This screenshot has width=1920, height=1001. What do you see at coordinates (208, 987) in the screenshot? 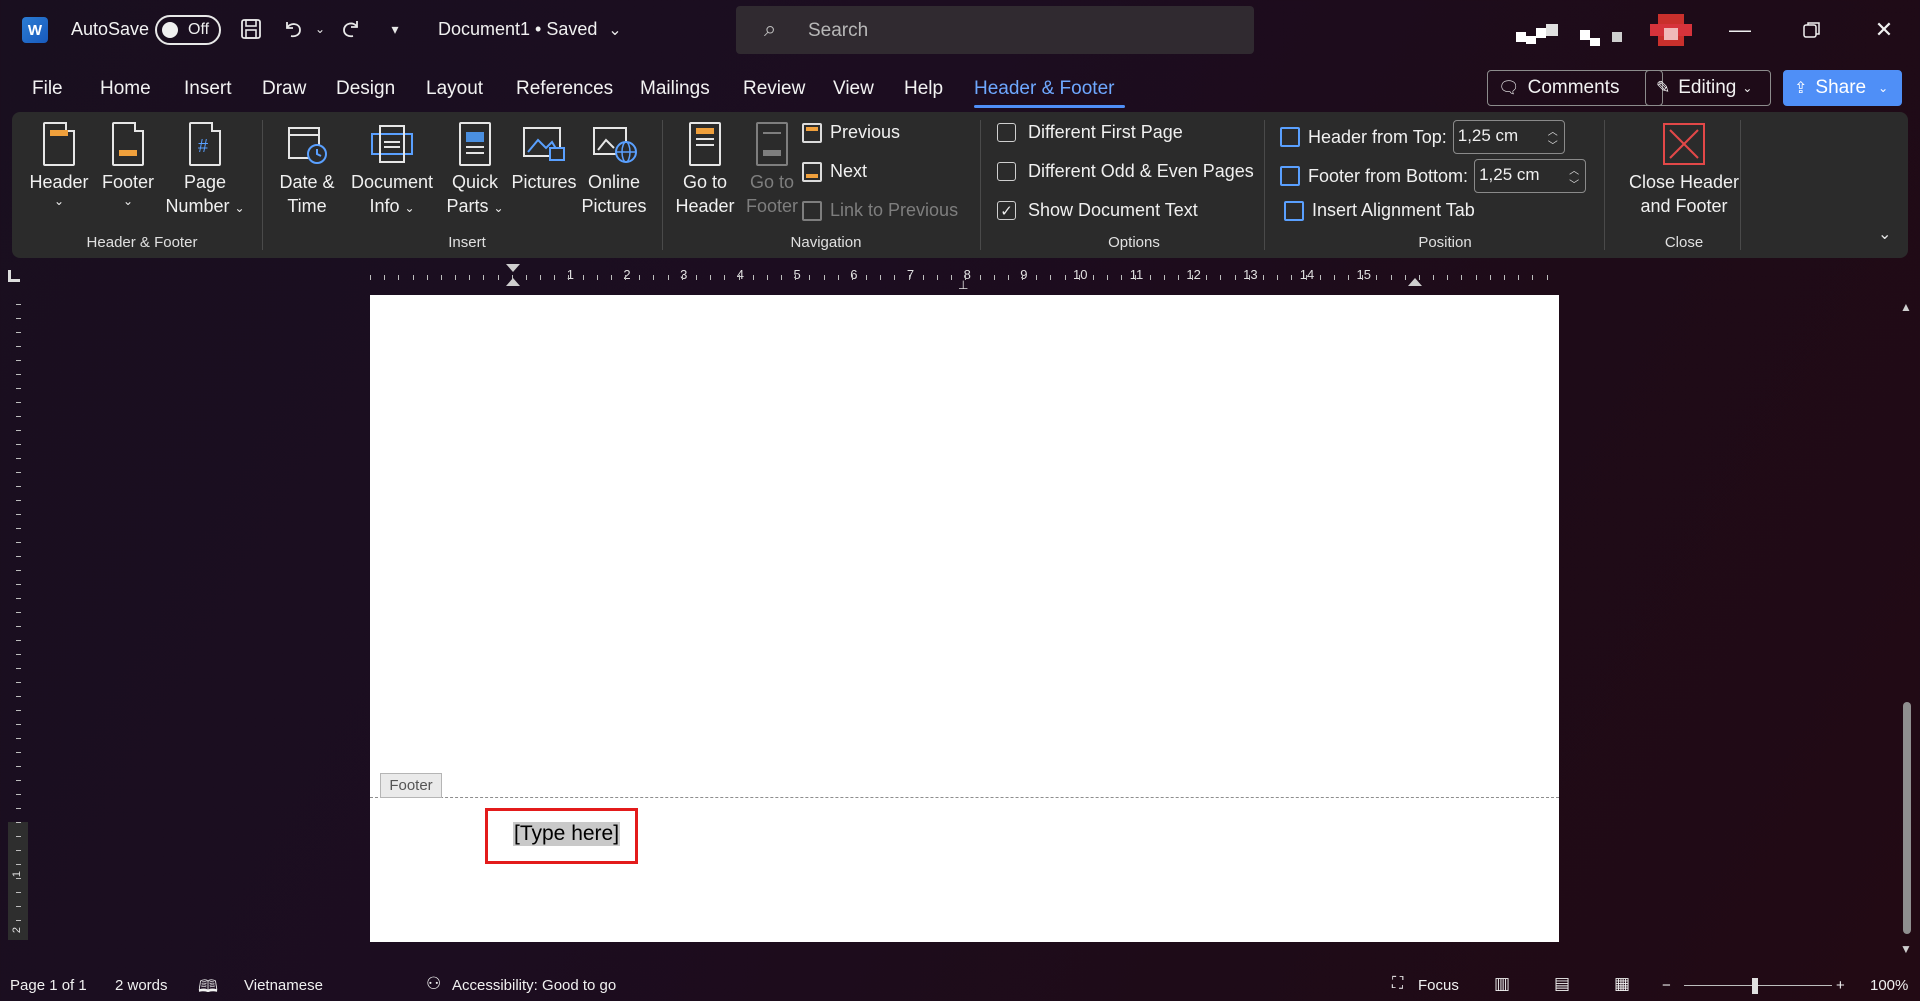
I see `proofing-book-icon: 🕮` at bounding box center [208, 987].